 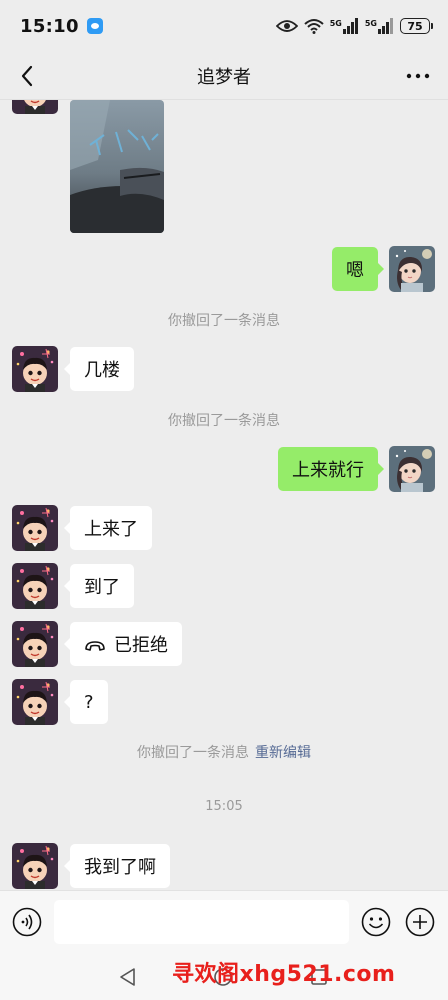 What do you see at coordinates (286, 26) in the screenshot?
I see `eye-icon` at bounding box center [286, 26].